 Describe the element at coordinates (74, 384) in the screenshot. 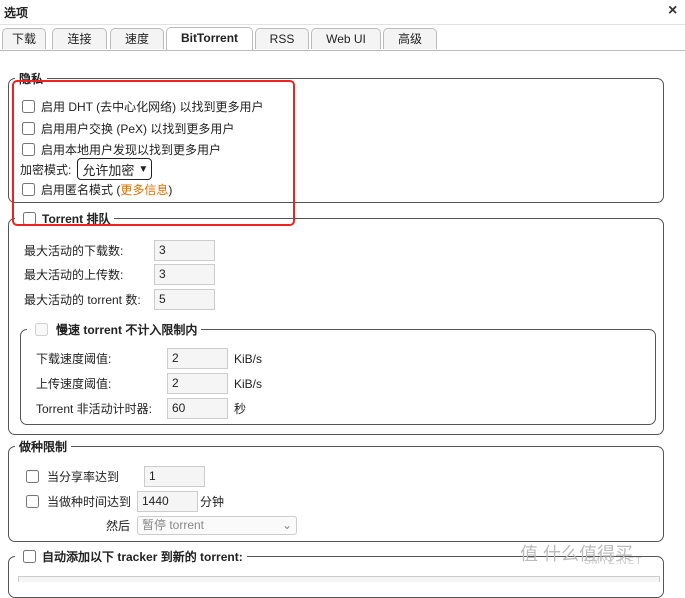

I see `ul-threshold-label: 上传速度阈值:` at that location.